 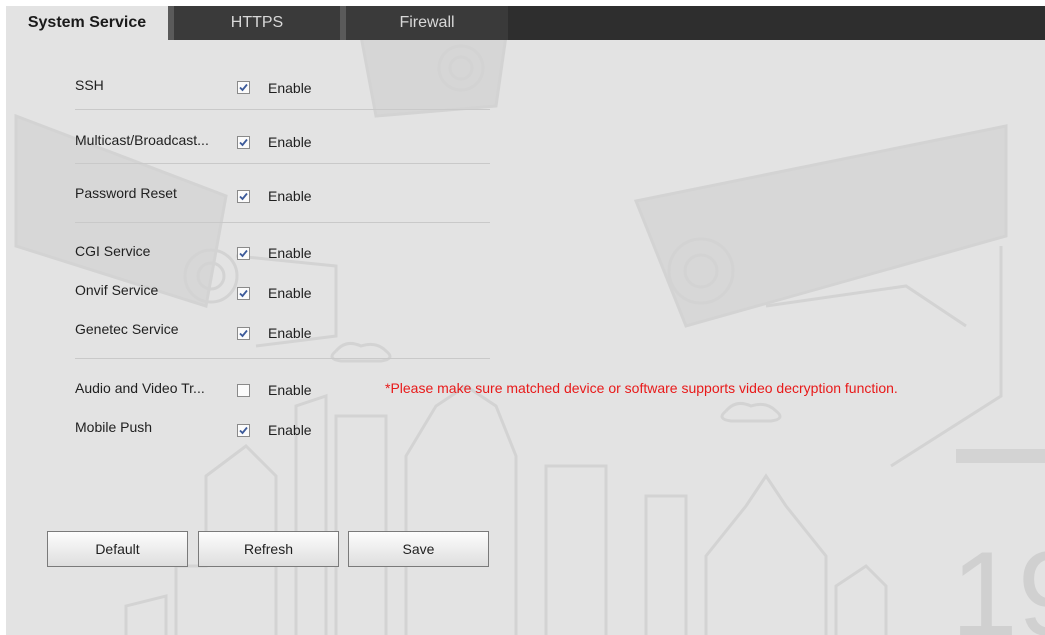 I want to click on cgi-service-label: CGI Service, so click(x=113, y=251).